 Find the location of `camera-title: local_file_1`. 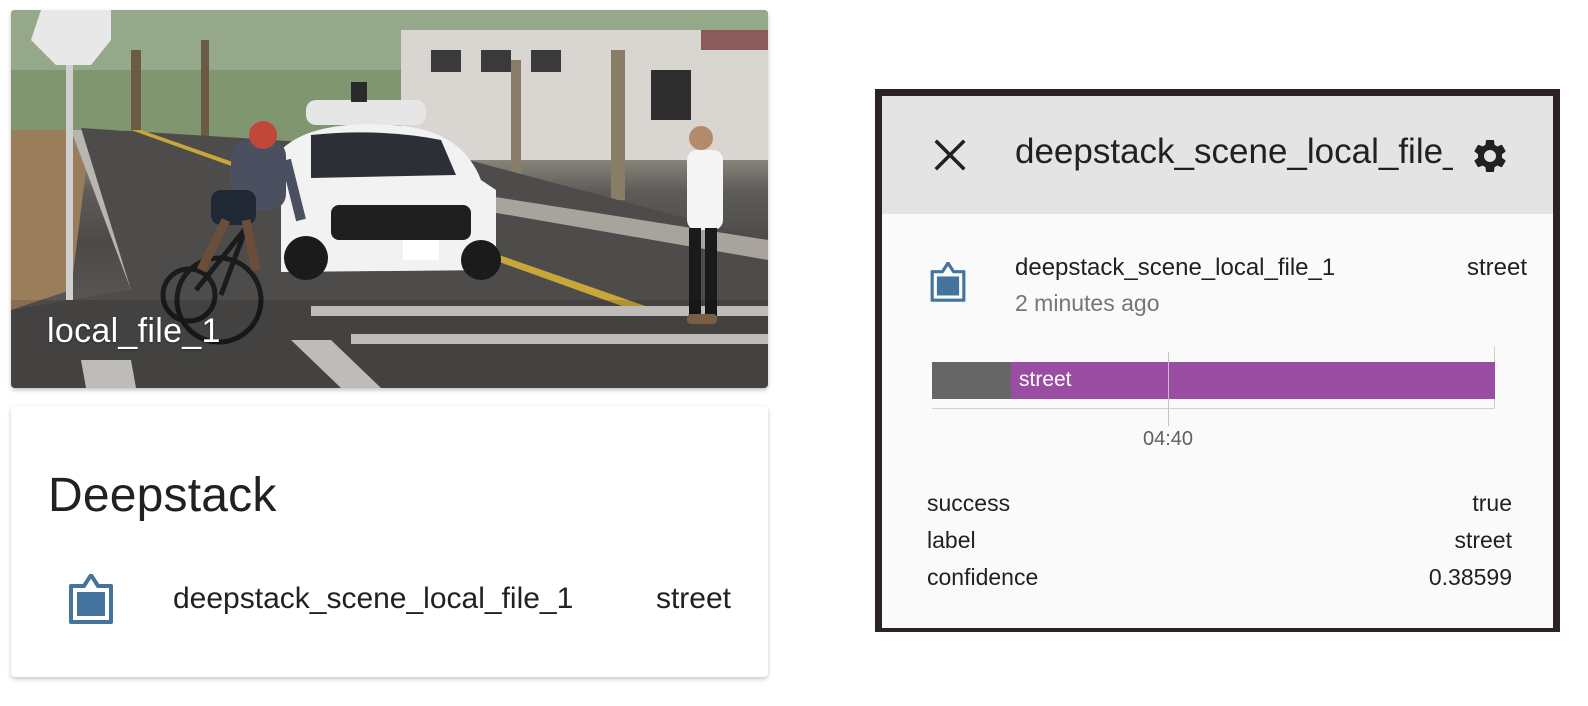

camera-title: local_file_1 is located at coordinates (134, 331).